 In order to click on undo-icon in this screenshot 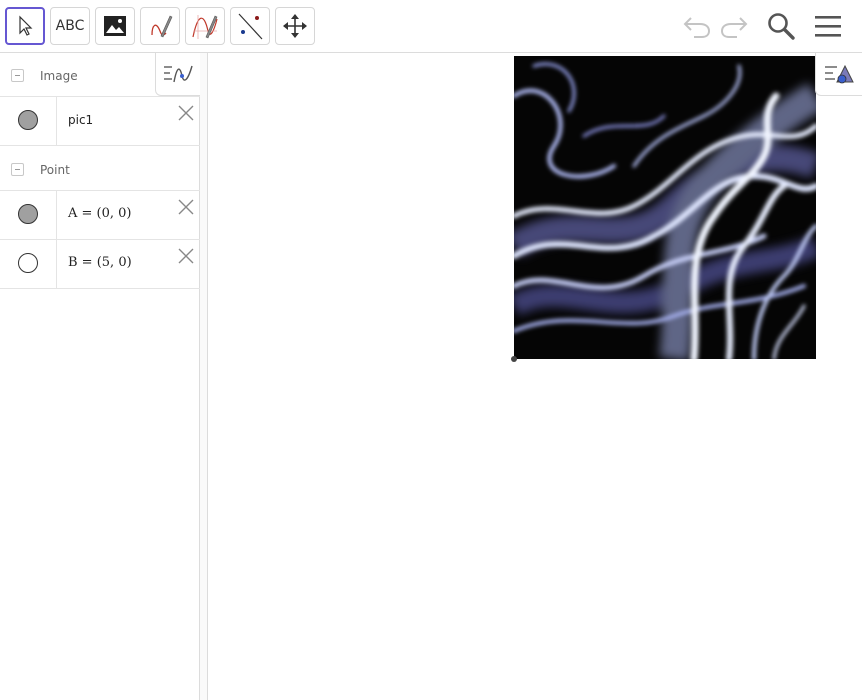, I will do `click(697, 27)`.